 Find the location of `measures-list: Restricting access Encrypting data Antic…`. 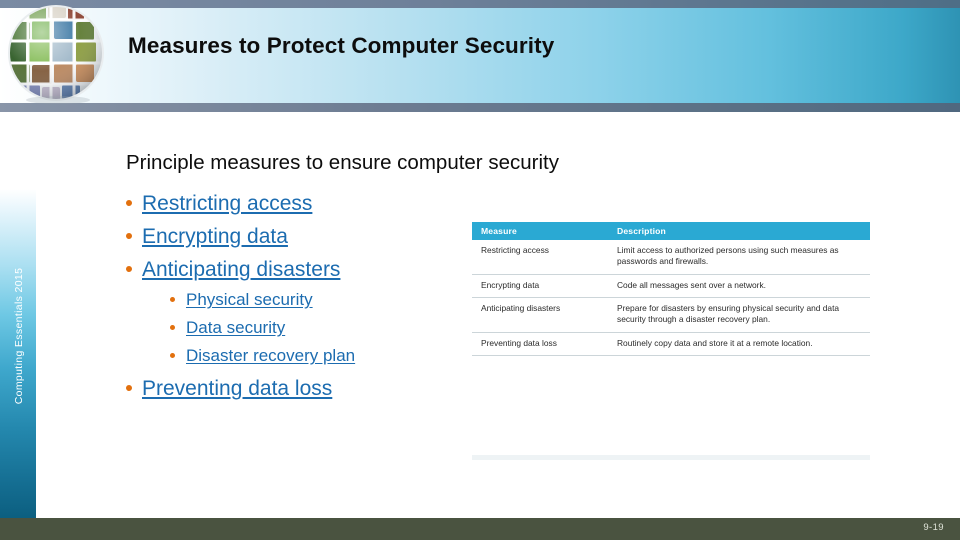

measures-list: Restricting access Encrypting data Antic… is located at coordinates (240, 300).